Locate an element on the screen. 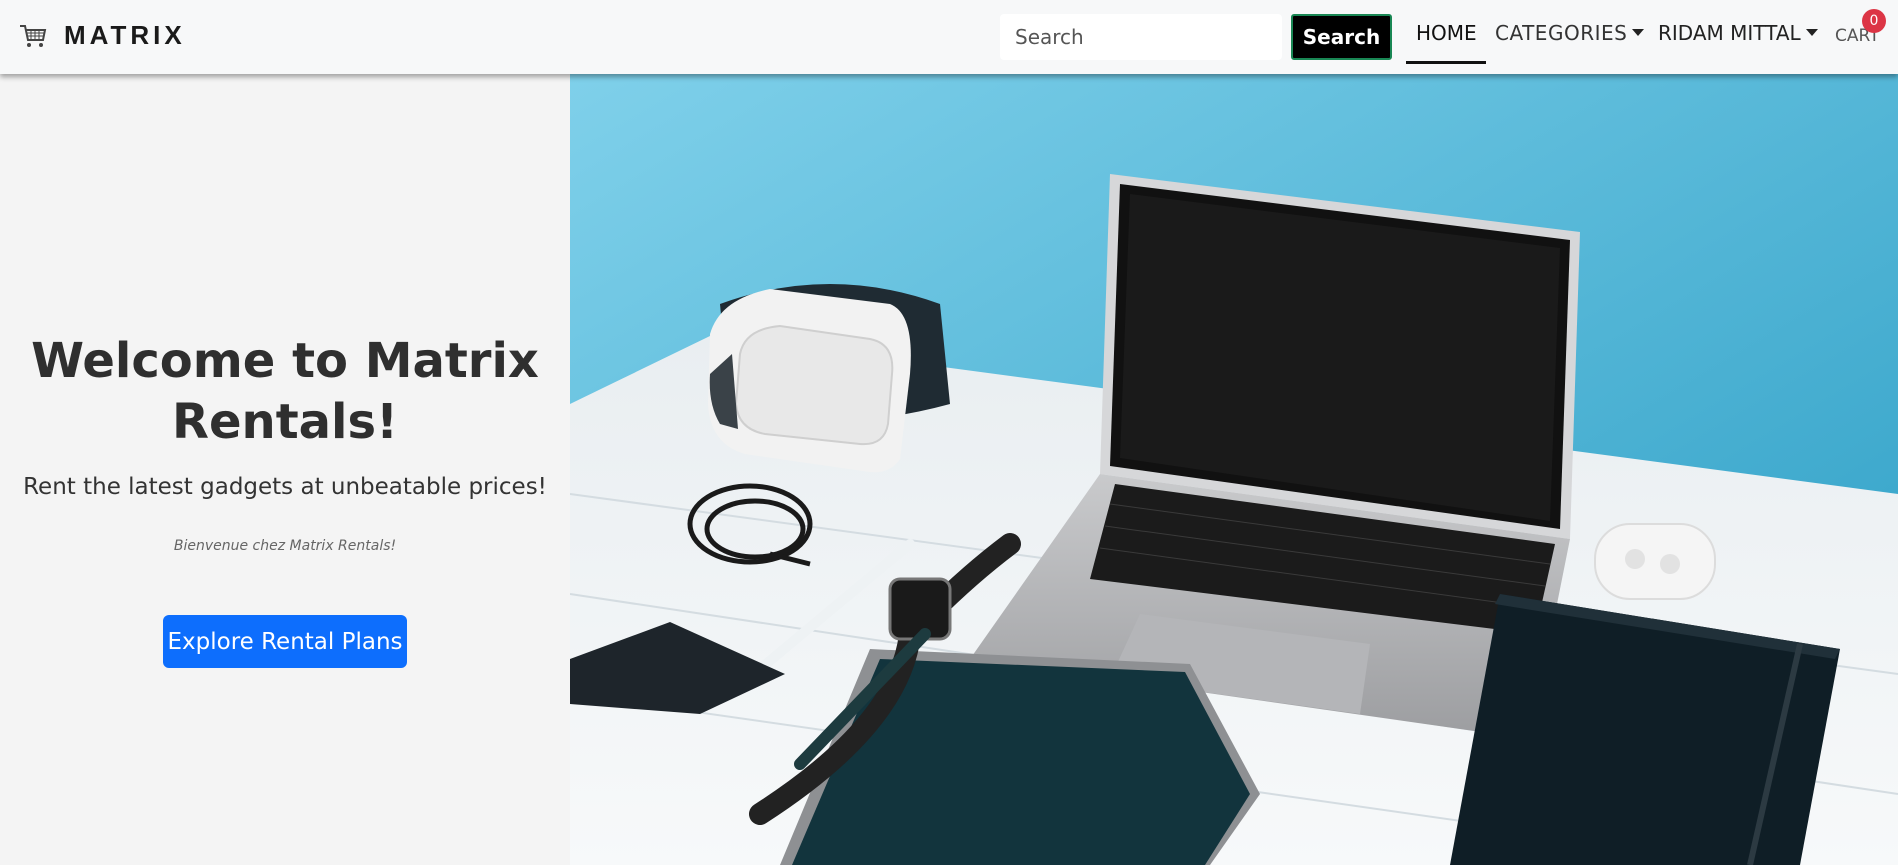  shopping-cart-icon is located at coordinates (33, 35).